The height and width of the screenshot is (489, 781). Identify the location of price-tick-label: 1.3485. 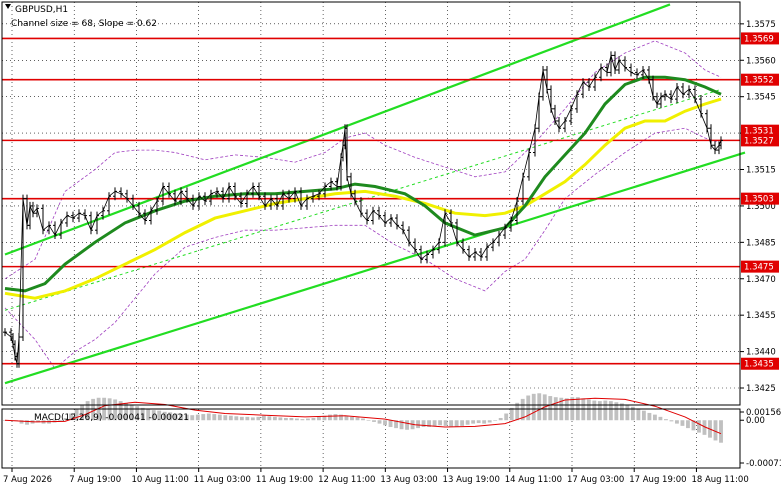
(761, 243).